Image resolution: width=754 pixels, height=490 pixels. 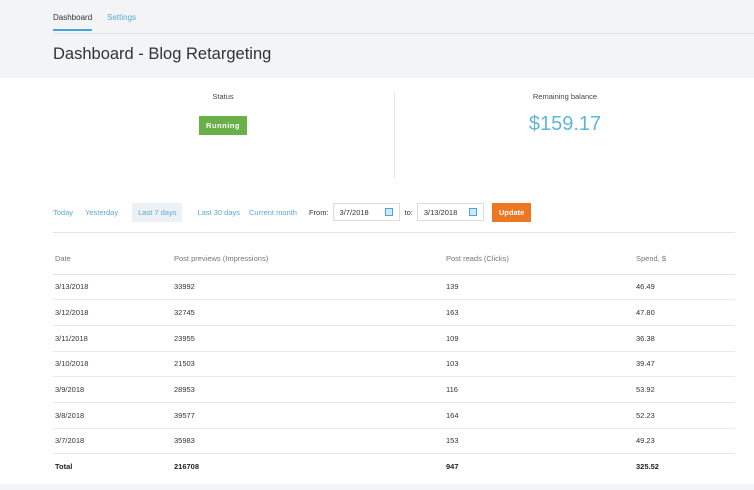 I want to click on balance-value: $159.17, so click(x=565, y=124).